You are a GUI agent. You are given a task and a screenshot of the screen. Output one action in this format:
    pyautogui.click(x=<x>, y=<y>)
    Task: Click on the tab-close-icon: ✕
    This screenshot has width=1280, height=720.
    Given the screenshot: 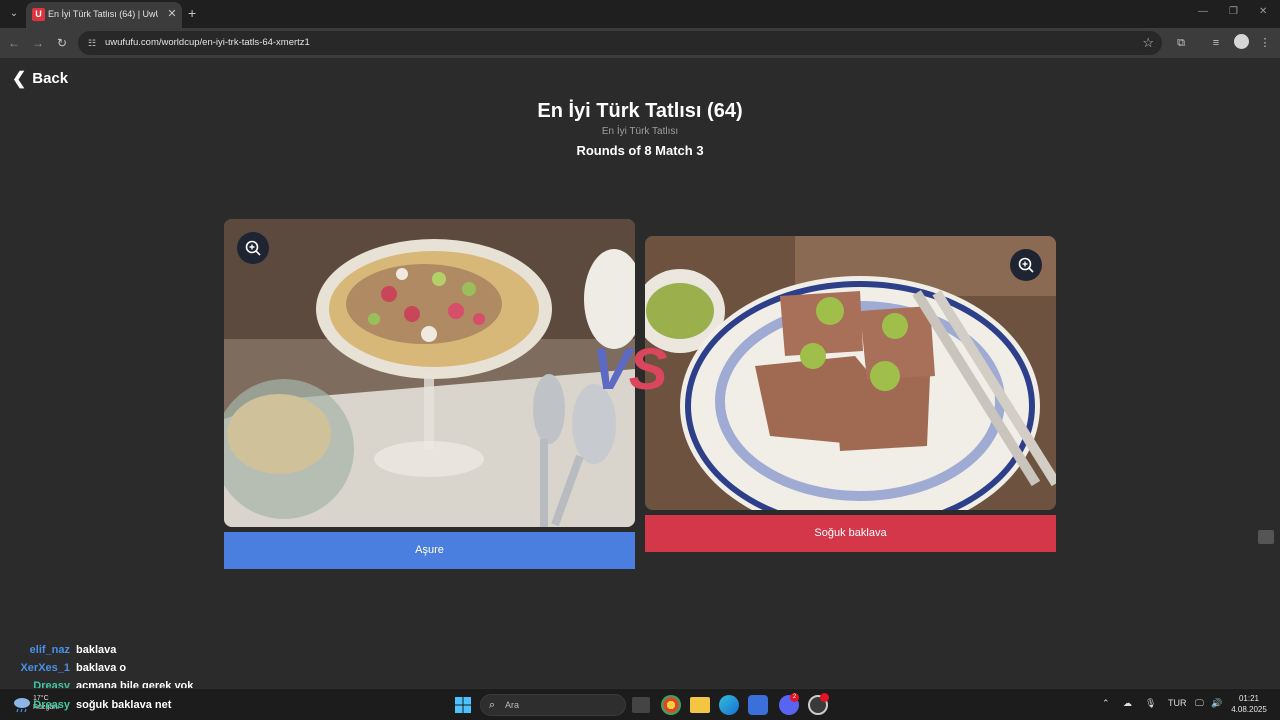 What is the action you would take?
    pyautogui.click(x=172, y=14)
    